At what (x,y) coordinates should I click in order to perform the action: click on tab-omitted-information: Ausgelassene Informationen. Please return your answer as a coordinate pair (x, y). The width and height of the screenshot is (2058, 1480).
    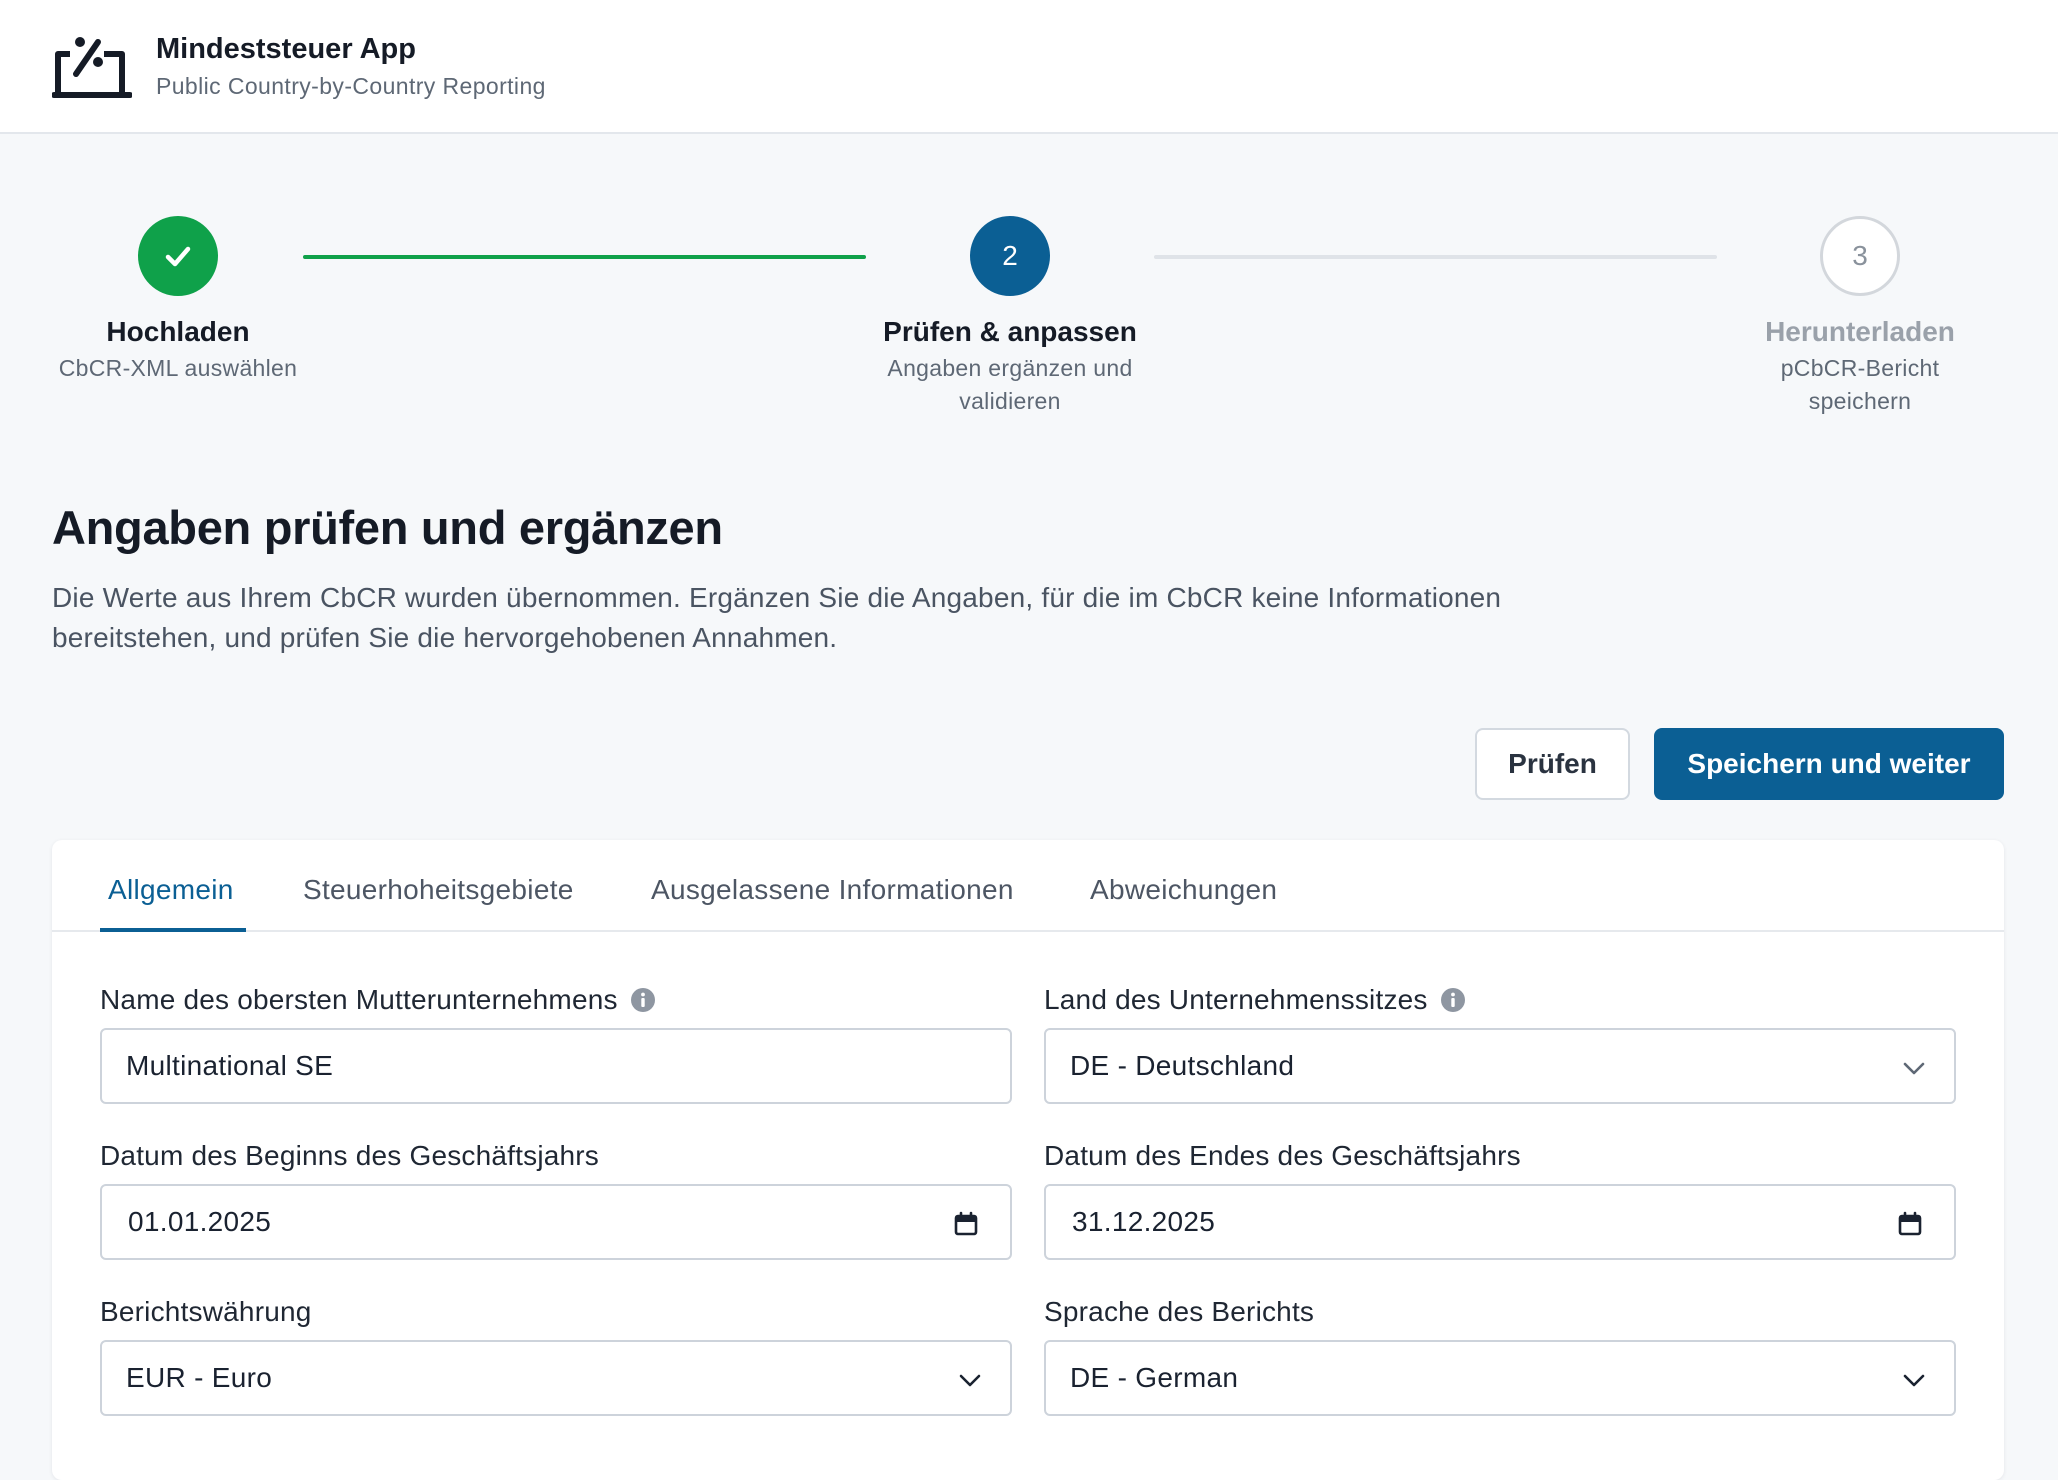
    Looking at the image, I should click on (832, 890).